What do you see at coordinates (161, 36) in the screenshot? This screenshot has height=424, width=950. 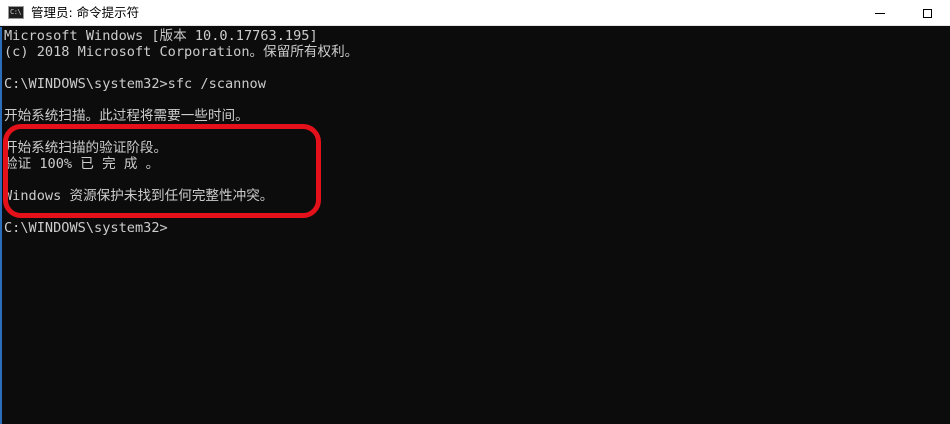 I see `console-line-version: Microsoft Windows [版本 10.0.17763.195]` at bounding box center [161, 36].